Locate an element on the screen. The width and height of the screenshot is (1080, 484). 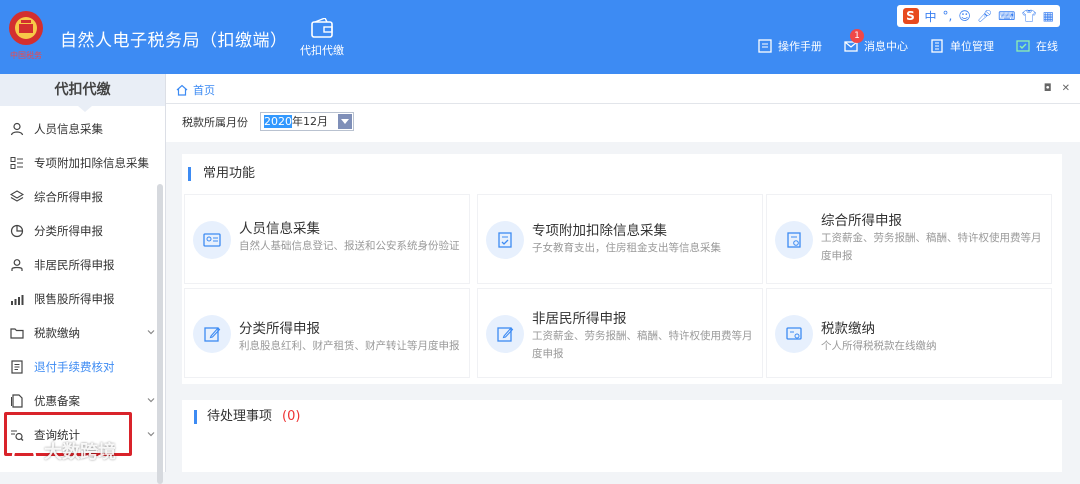
bar-chart-icon is located at coordinates (17, 300).